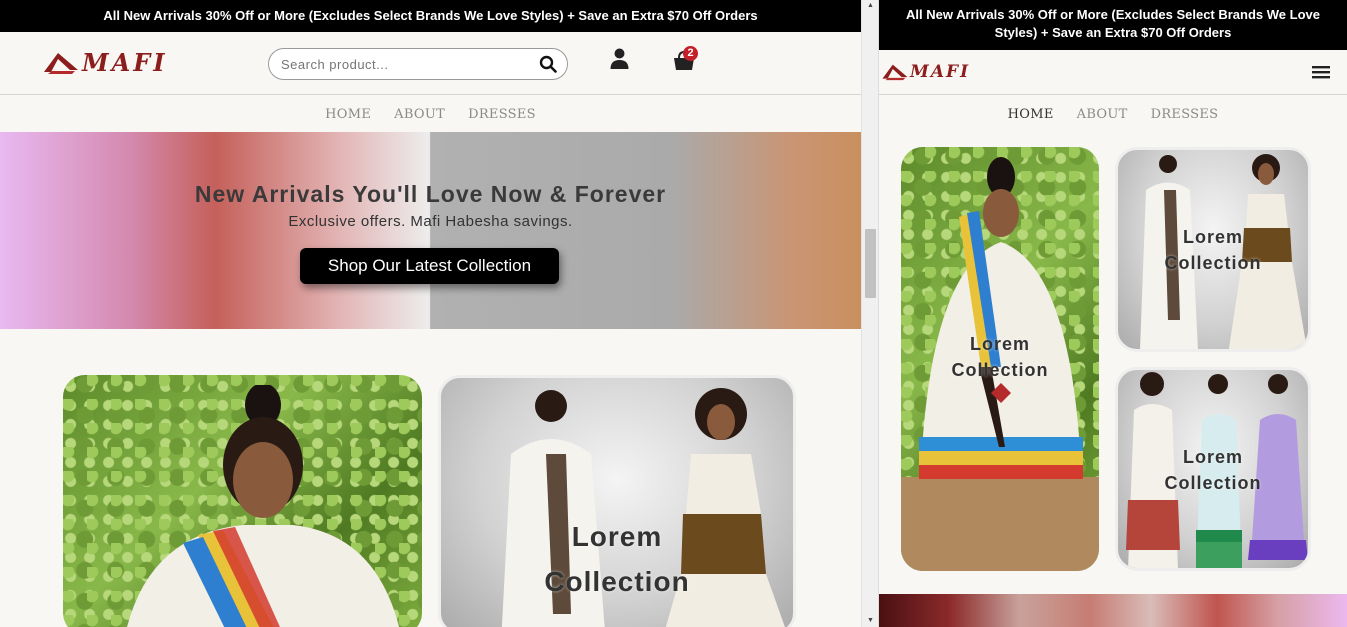 The image size is (1347, 627). What do you see at coordinates (502, 119) in the screenshot?
I see `nav-dresses: DRESSES` at bounding box center [502, 119].